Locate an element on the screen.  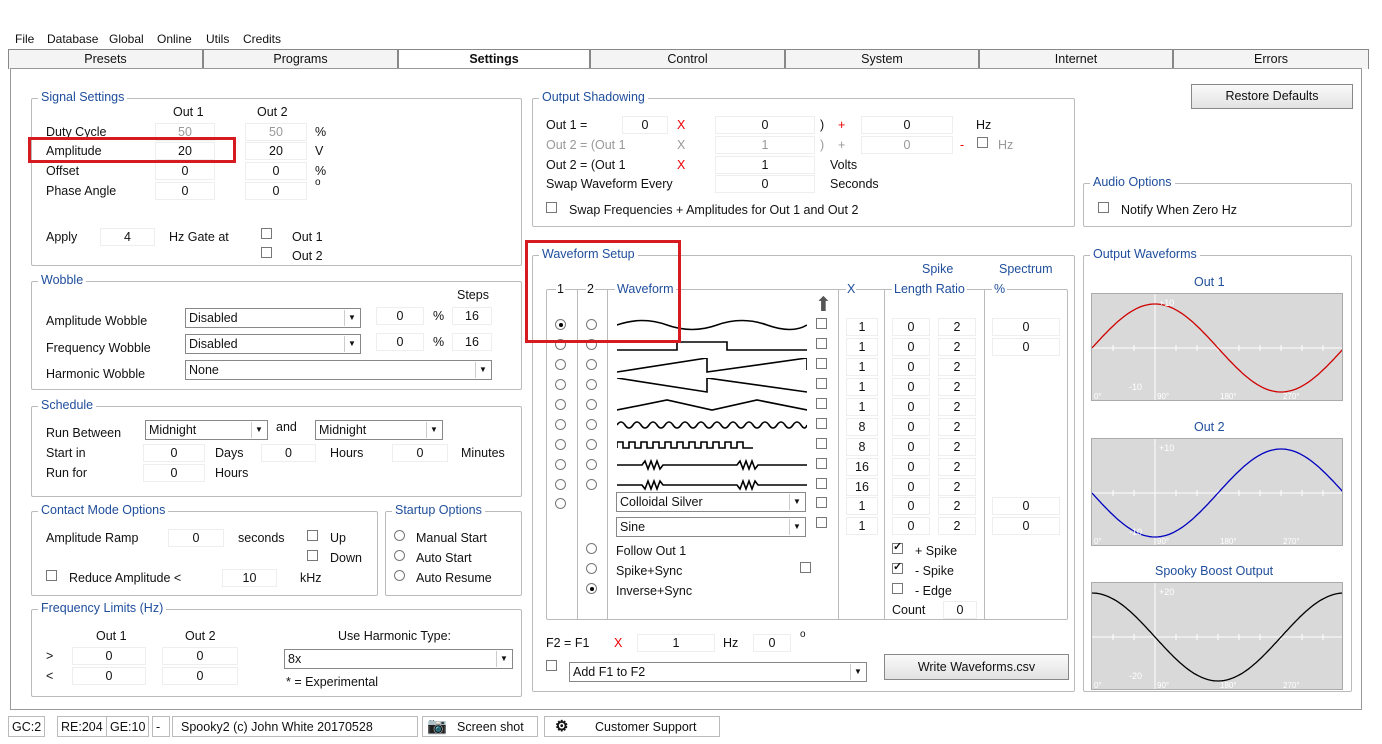
amp-wobble-select: Disabled ▼ is located at coordinates (273, 318).